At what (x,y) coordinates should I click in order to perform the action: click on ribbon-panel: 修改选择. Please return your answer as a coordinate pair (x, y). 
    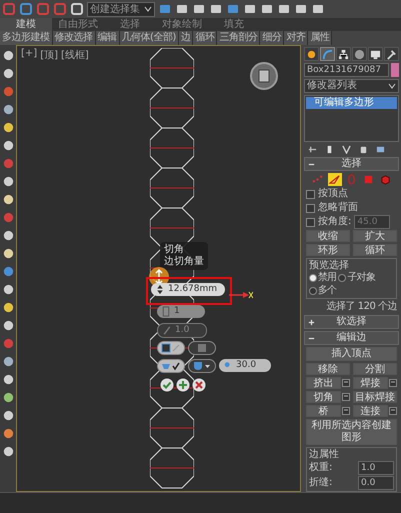
    Looking at the image, I should click on (74, 38).